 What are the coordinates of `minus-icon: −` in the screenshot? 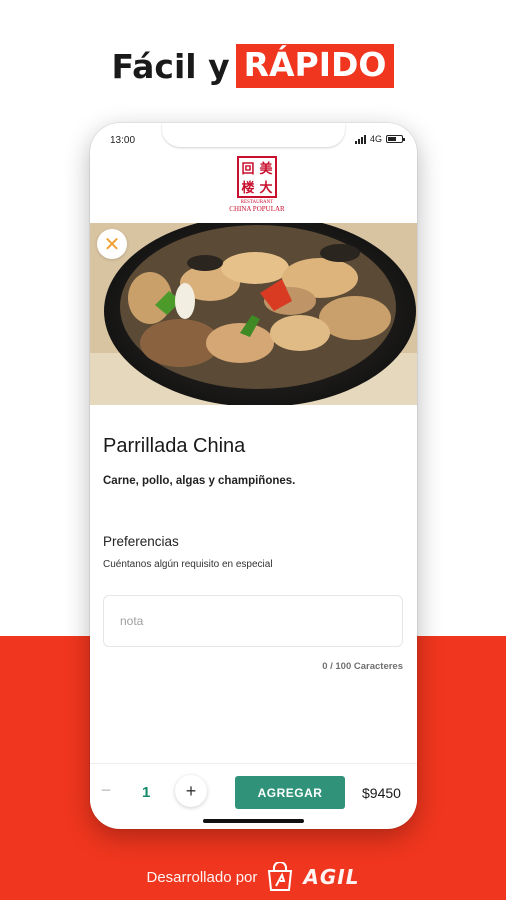 It's located at (106, 790).